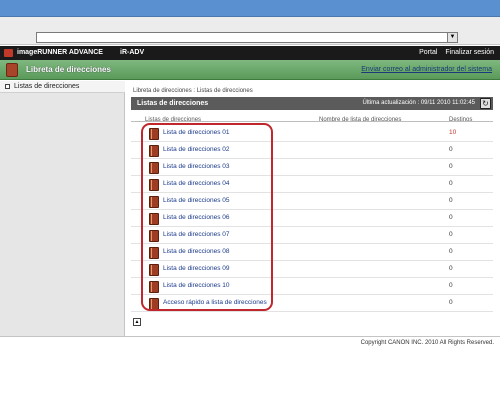  I want to click on header-list-name: Nombre de lista de direcciones, so click(360, 120).